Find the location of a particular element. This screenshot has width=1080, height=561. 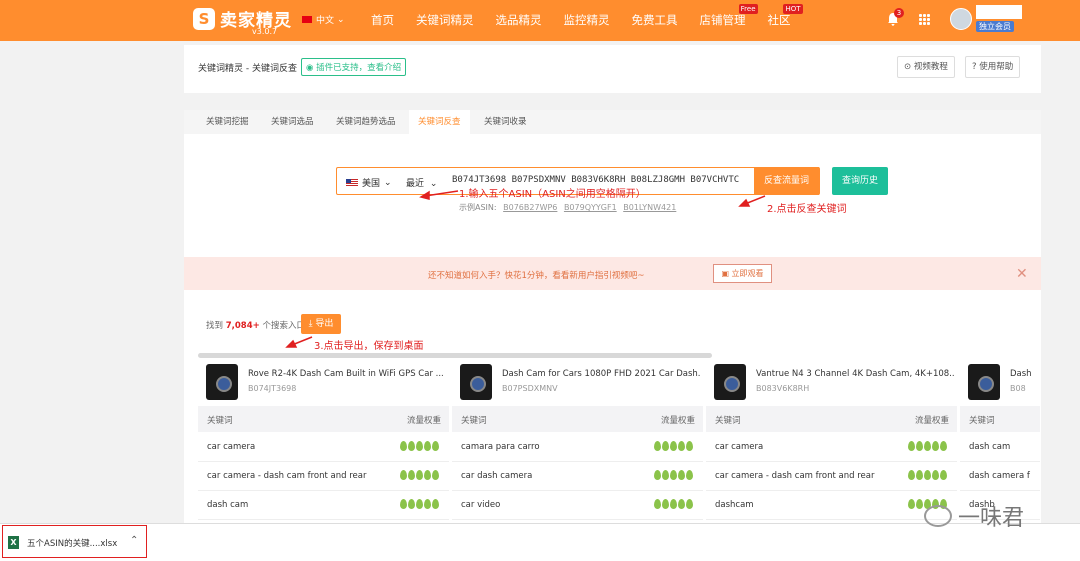

download-bar is located at coordinates (540, 542).